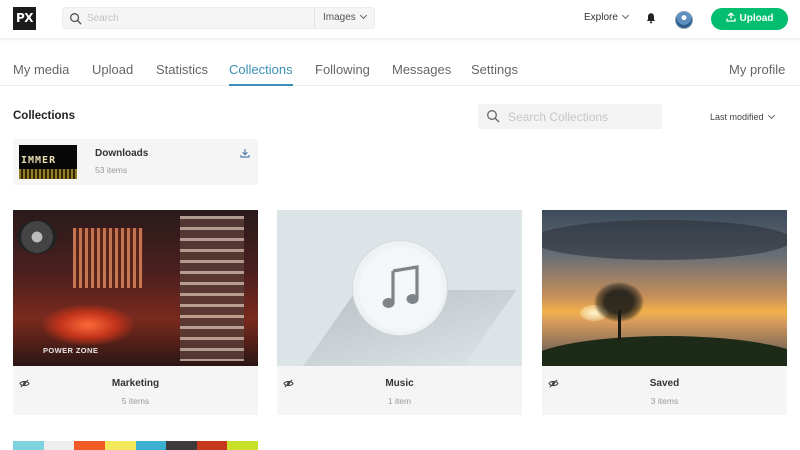 The height and width of the screenshot is (450, 800). I want to click on collection-count: 1 item, so click(399, 401).